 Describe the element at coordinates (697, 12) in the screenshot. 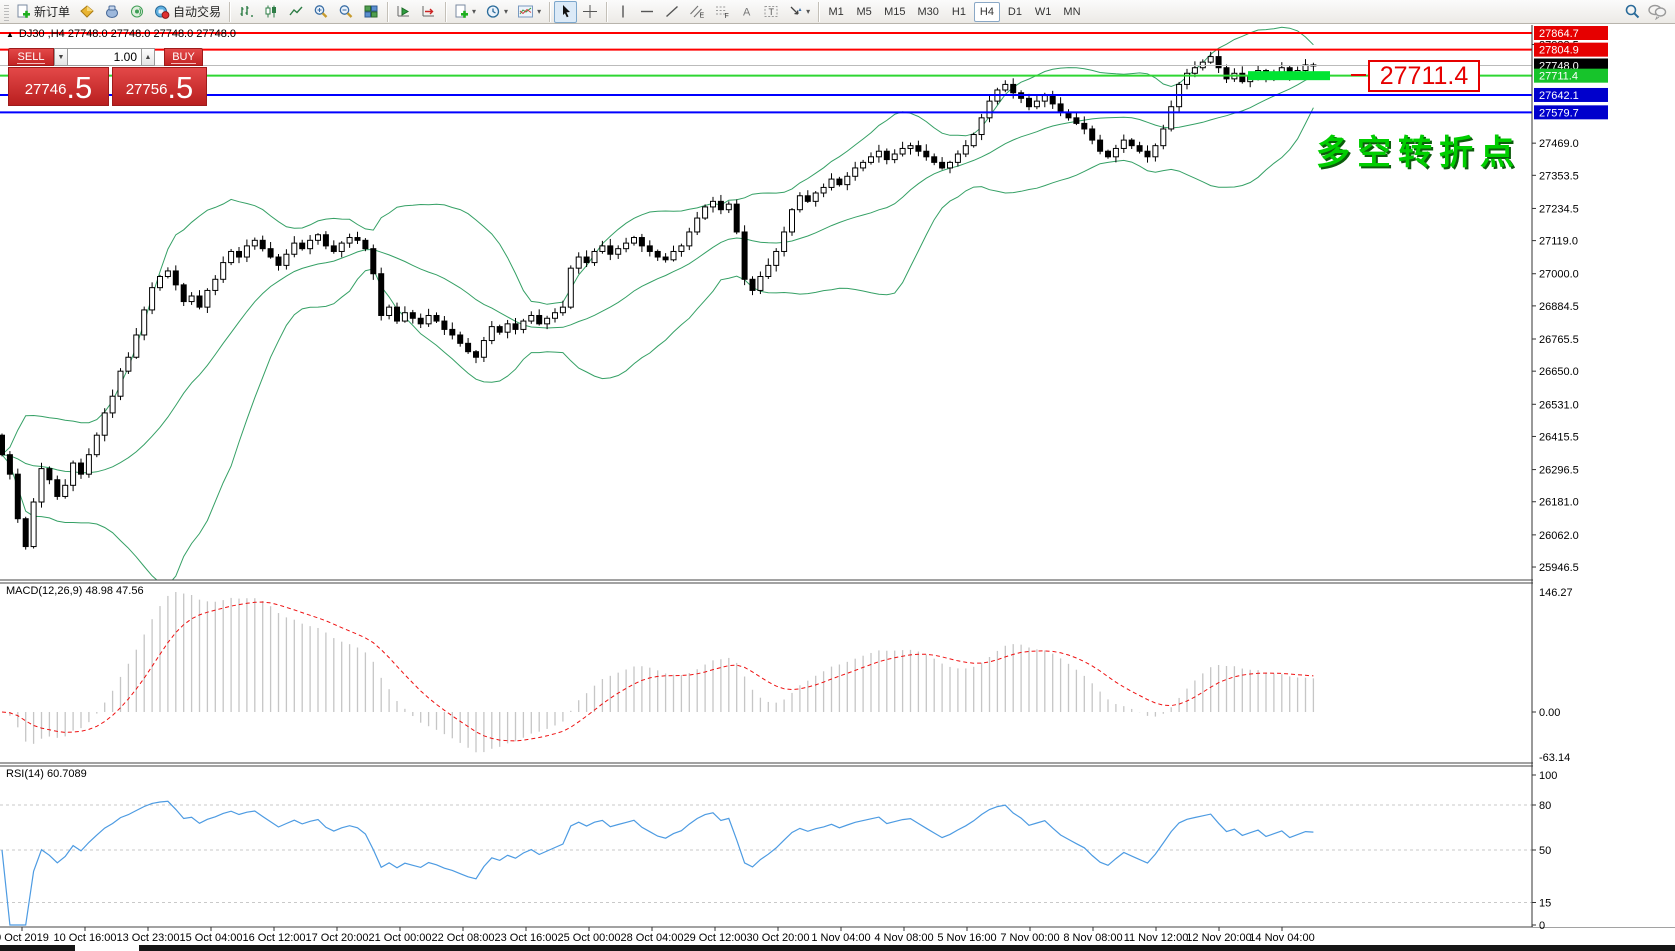

I see `equidistant-channel-tool-button: E` at that location.